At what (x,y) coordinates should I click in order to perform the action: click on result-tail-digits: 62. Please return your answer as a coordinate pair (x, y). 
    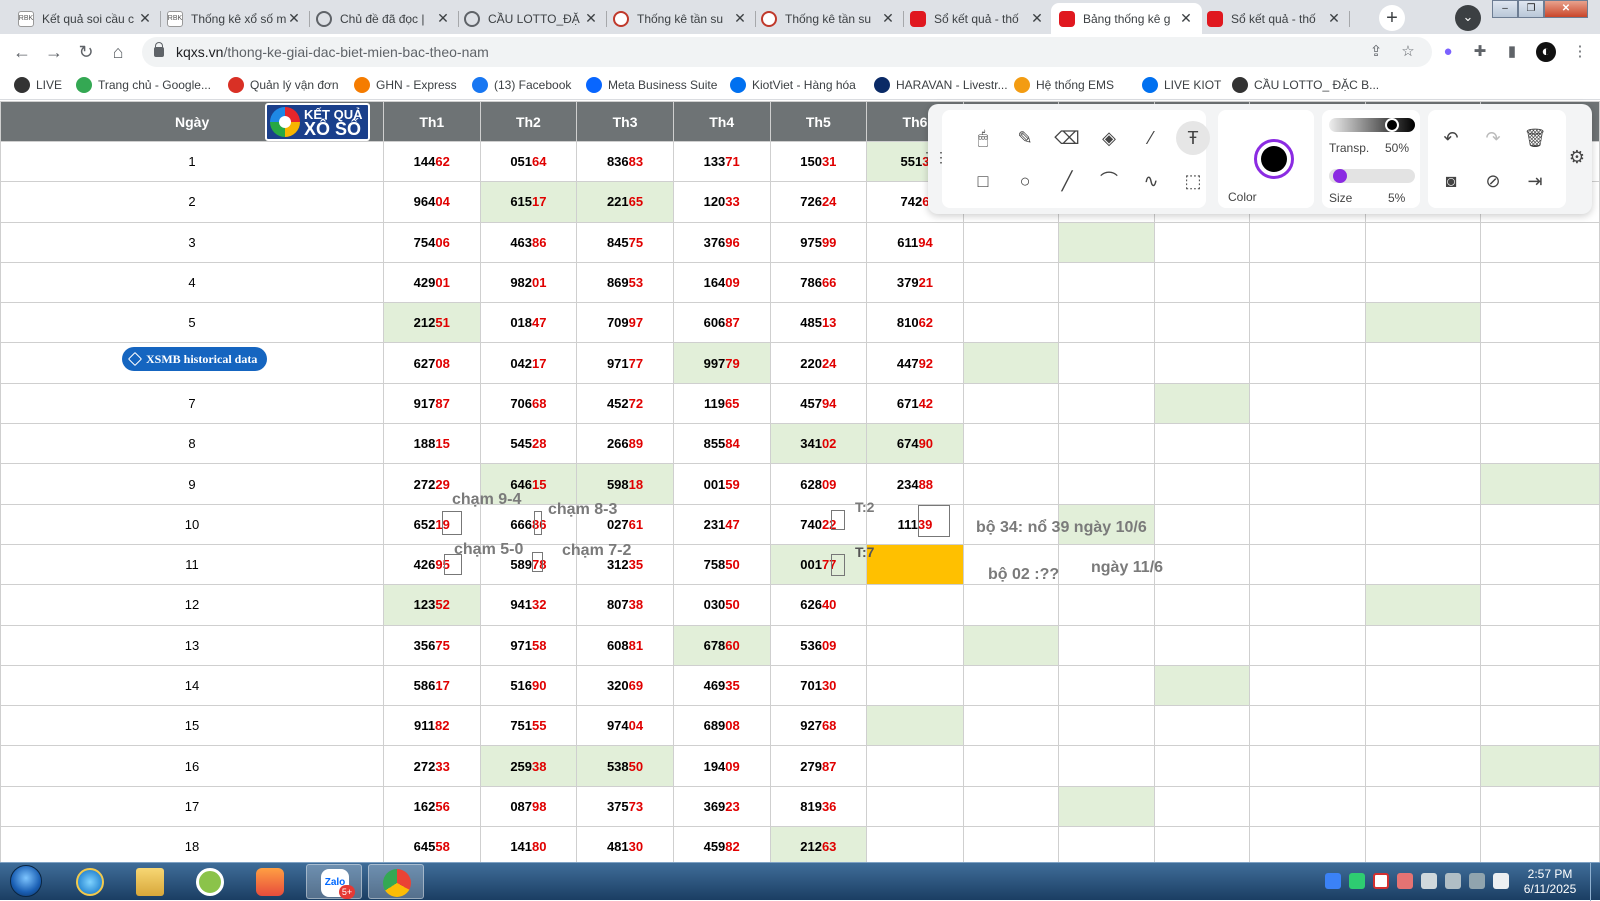
    Looking at the image, I should click on (442, 162).